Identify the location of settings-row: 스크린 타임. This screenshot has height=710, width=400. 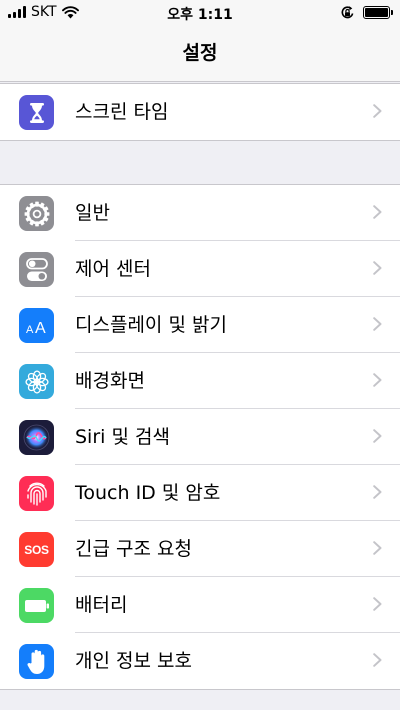
(200, 112).